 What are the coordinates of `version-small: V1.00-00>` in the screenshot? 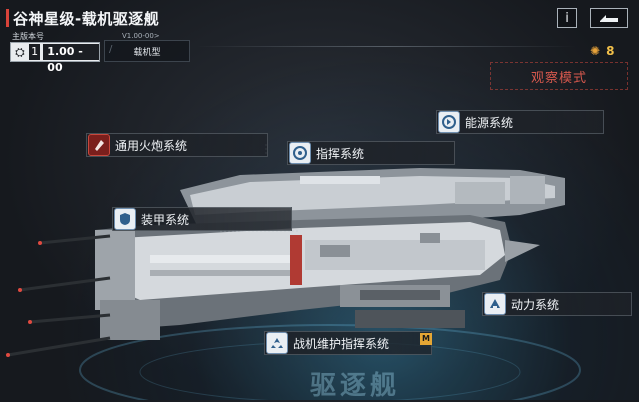 It's located at (141, 36).